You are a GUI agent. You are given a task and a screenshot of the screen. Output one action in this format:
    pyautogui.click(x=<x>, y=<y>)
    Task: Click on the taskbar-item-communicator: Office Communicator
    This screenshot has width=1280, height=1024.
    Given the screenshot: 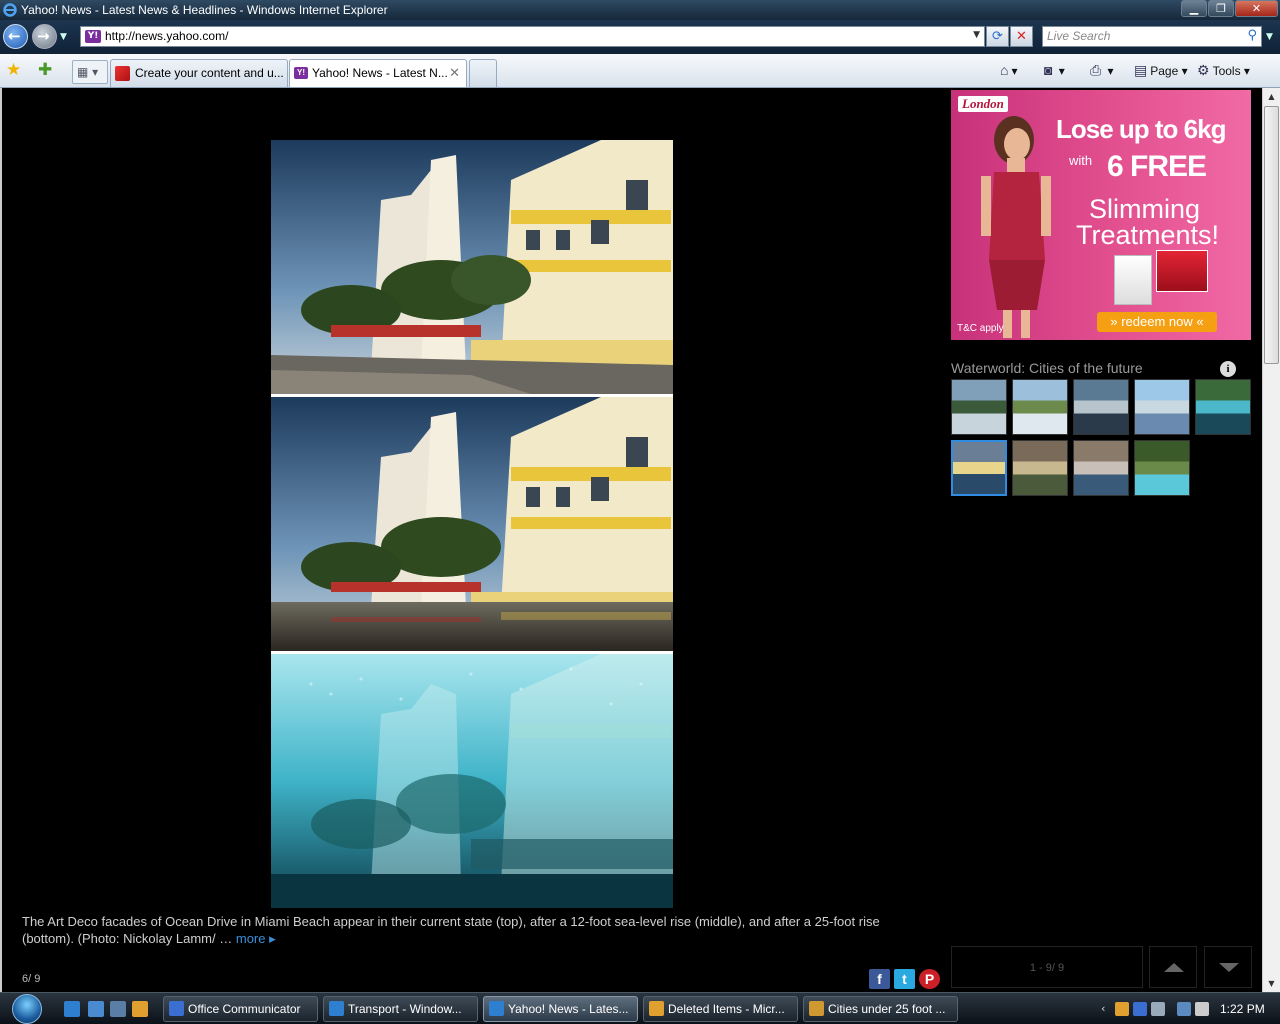 What is the action you would take?
    pyautogui.click(x=240, y=1009)
    